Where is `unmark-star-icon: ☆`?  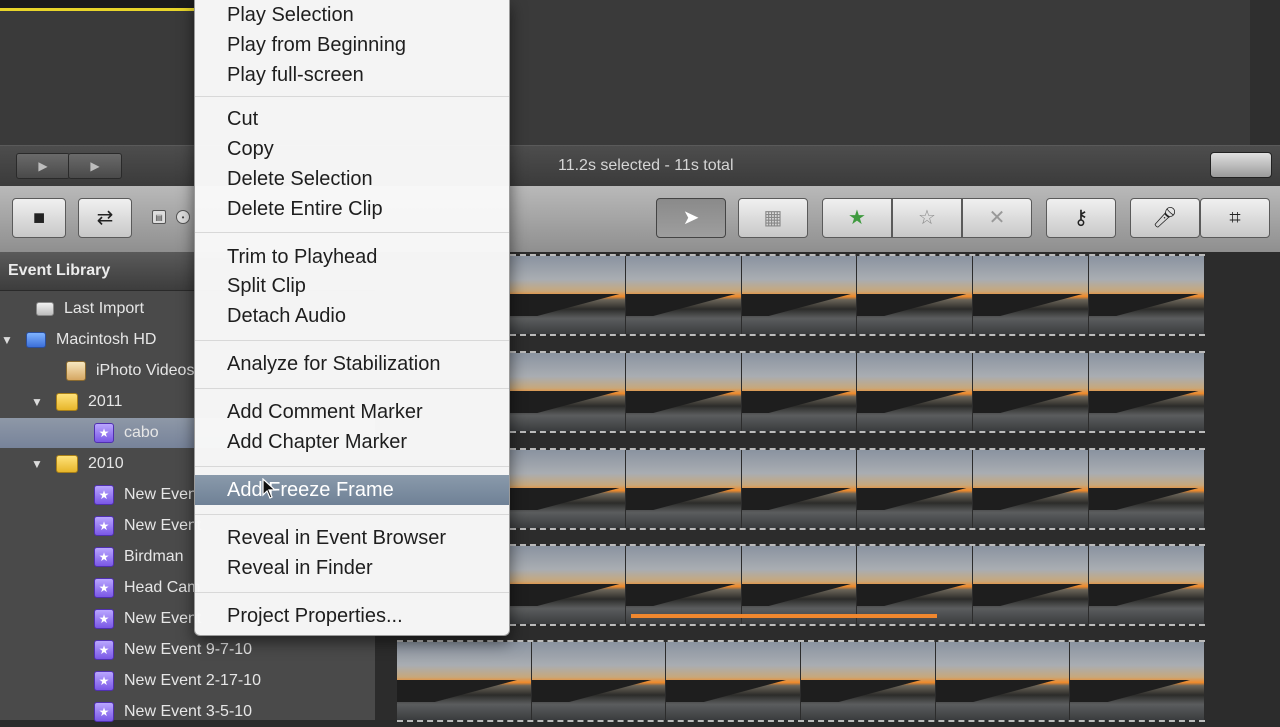 unmark-star-icon: ☆ is located at coordinates (927, 218).